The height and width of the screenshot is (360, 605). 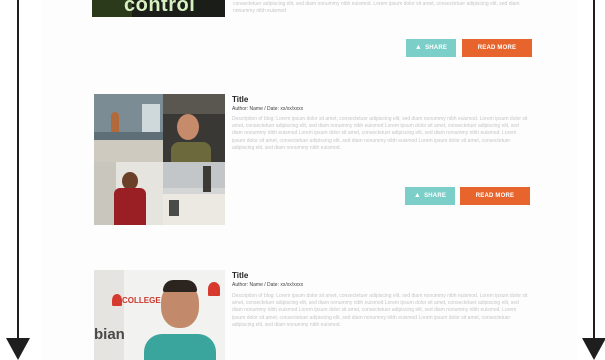 What do you see at coordinates (130, 206) in the screenshot?
I see `red-shirt` at bounding box center [130, 206].